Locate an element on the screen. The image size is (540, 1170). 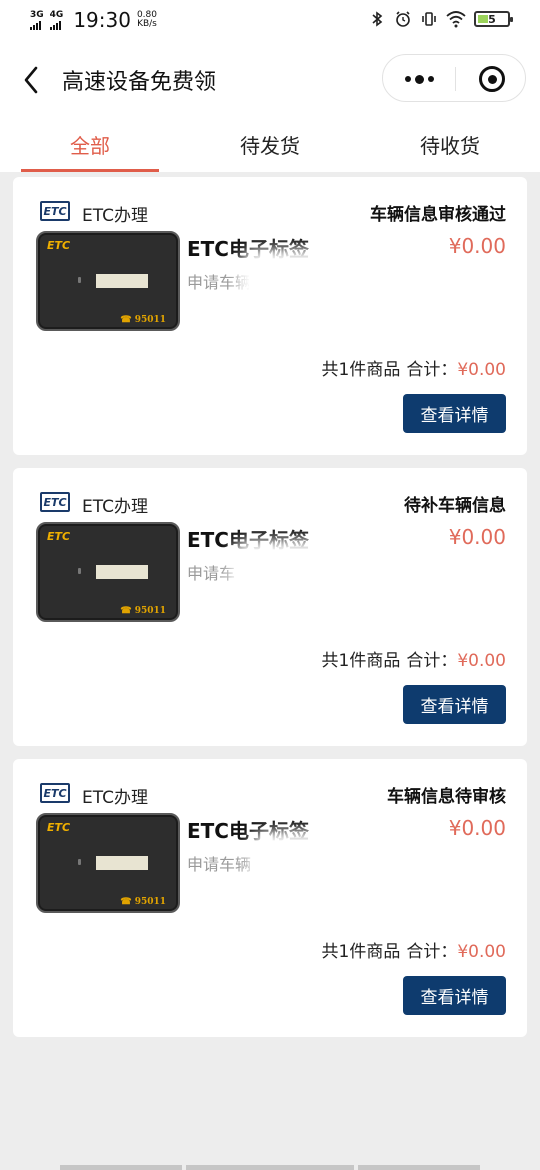
mini-program-capsule is located at coordinates (454, 78).